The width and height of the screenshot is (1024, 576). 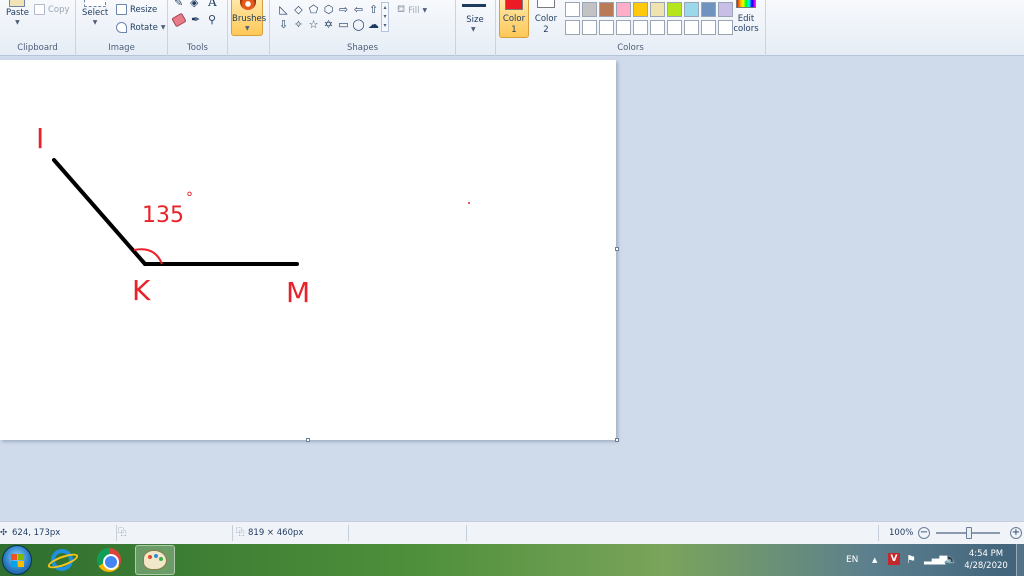 I want to click on taskbar-chrome, so click(x=109, y=560).